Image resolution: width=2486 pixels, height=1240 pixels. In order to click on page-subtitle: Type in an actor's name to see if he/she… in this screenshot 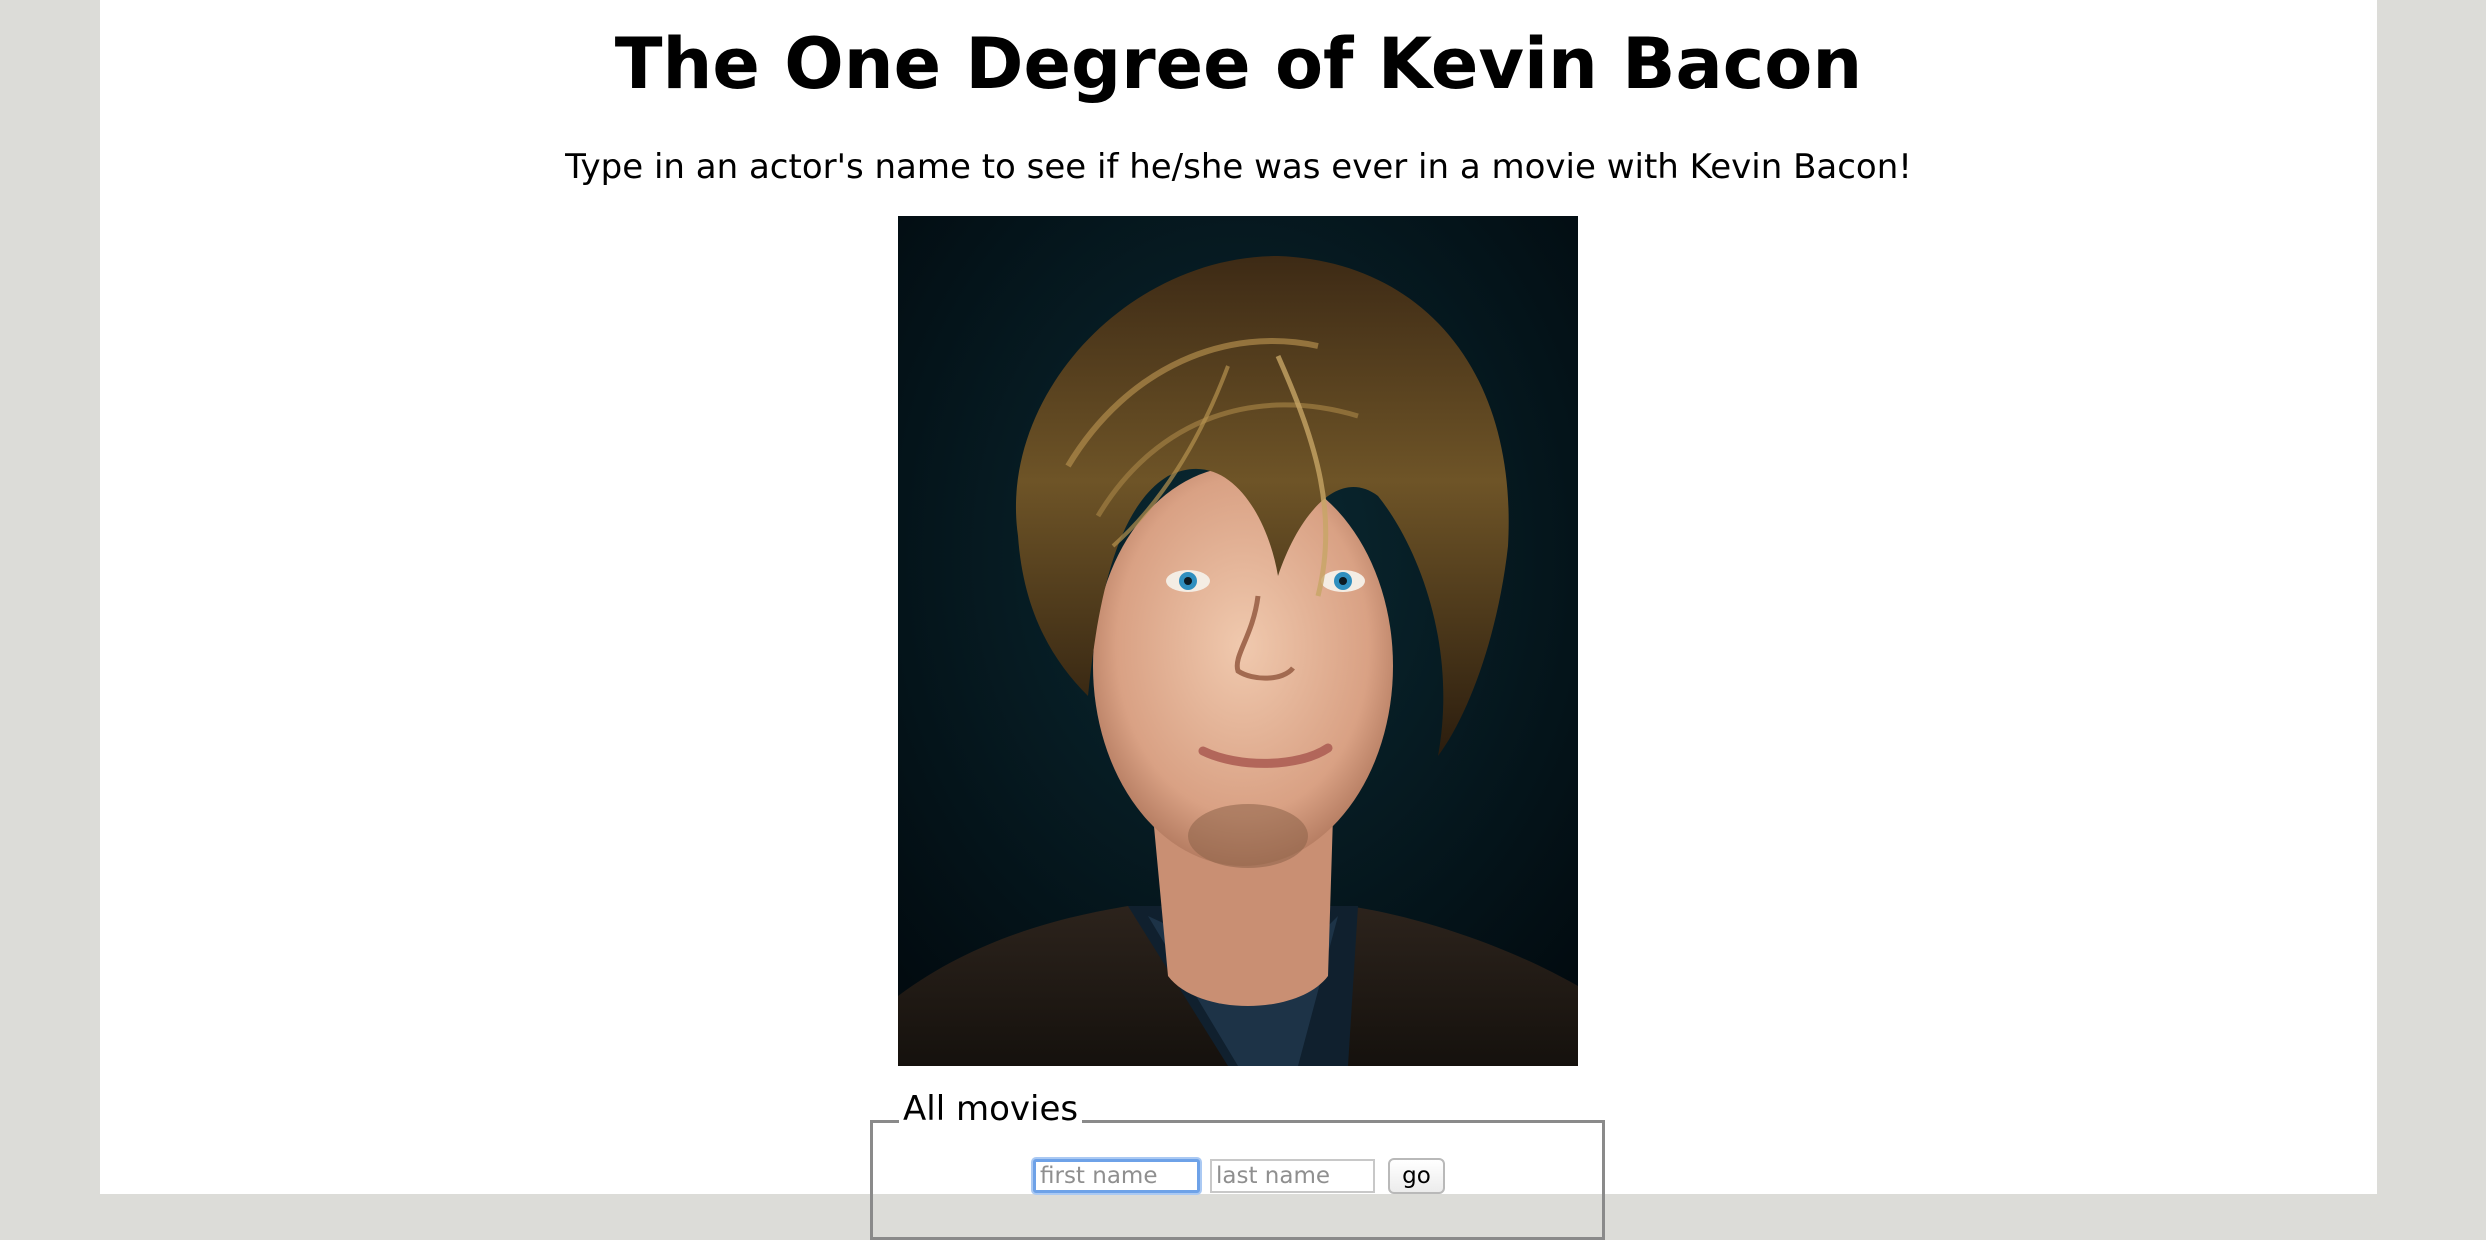, I will do `click(1238, 167)`.